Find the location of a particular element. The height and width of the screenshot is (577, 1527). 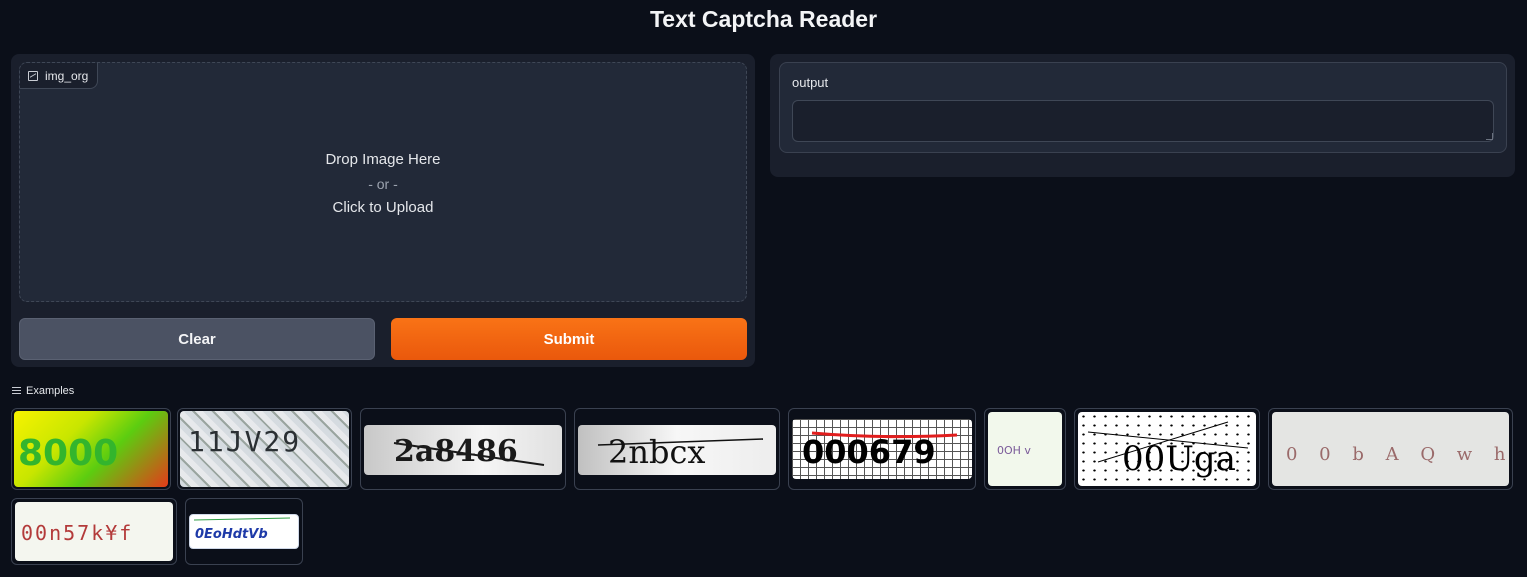

captcha-text: 000679 is located at coordinates (869, 452).